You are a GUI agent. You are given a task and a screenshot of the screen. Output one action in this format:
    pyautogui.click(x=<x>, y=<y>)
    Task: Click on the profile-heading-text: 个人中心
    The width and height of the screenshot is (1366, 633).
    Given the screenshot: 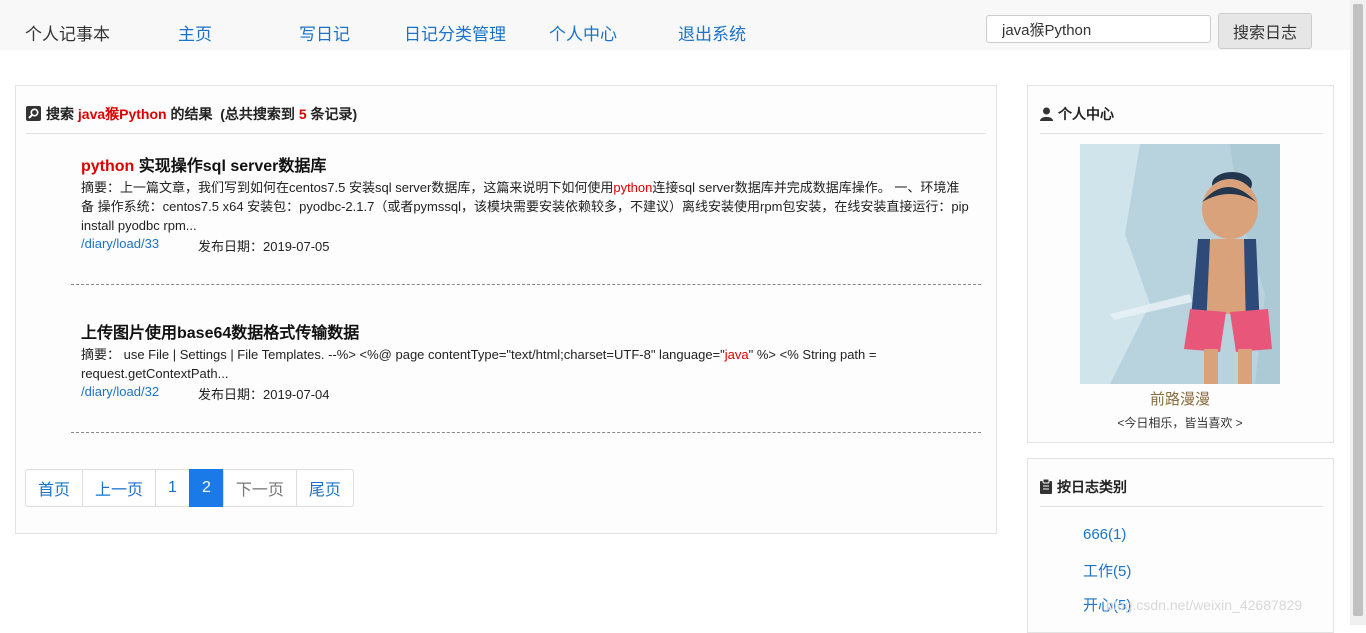 What is the action you would take?
    pyautogui.click(x=1086, y=114)
    